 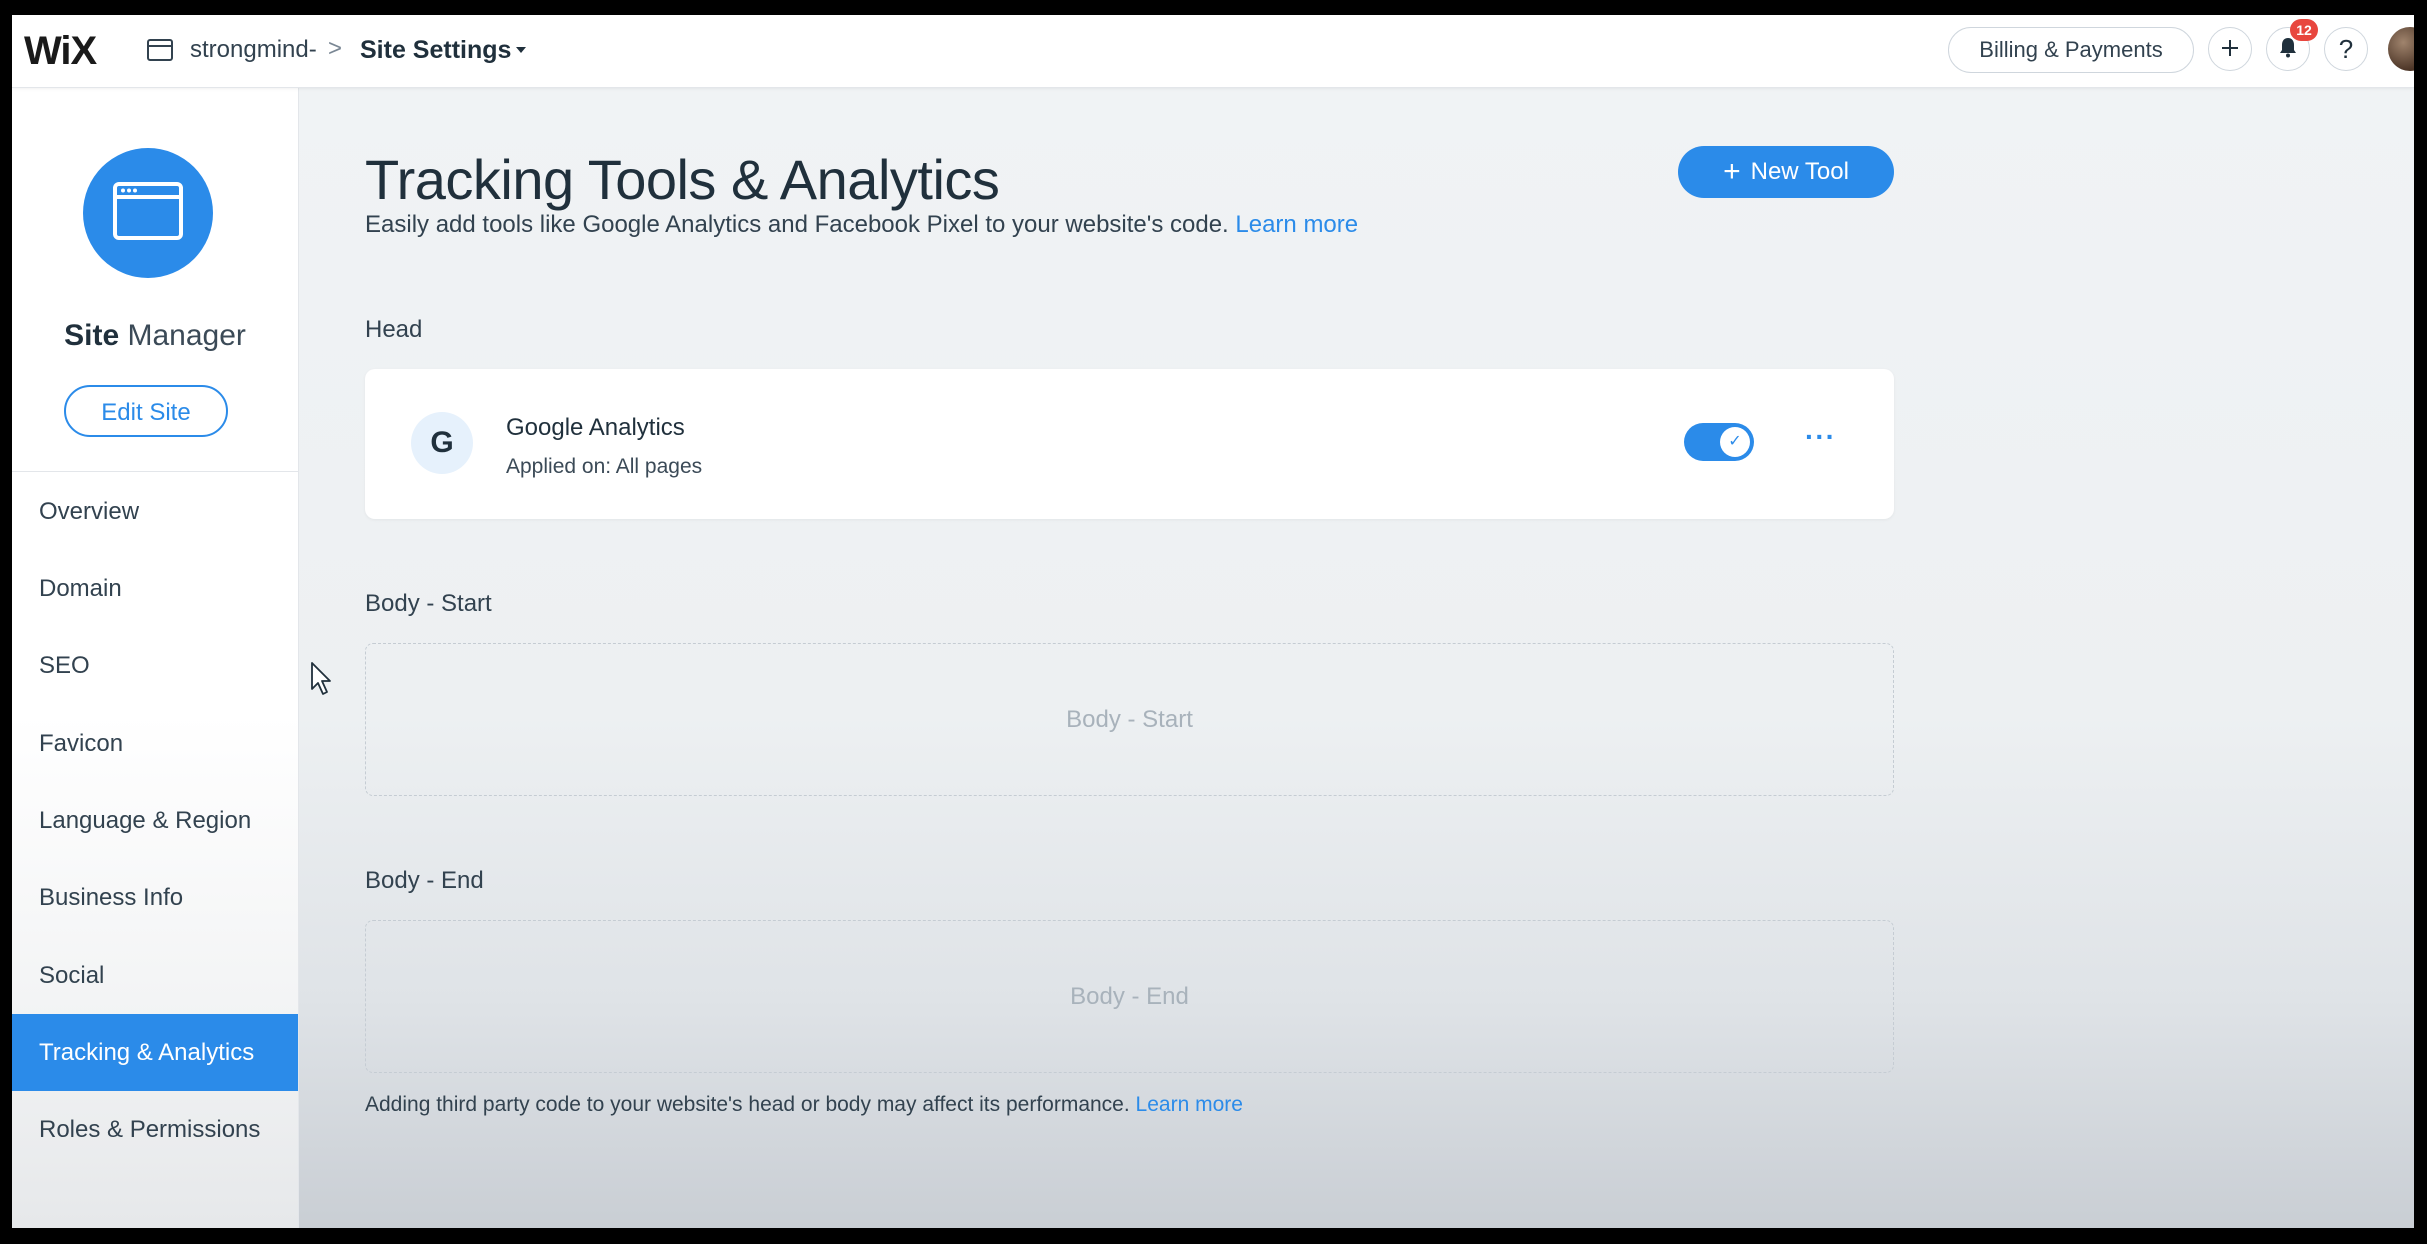 I want to click on tool-applied-pages: Applied on: All pages, so click(x=604, y=466).